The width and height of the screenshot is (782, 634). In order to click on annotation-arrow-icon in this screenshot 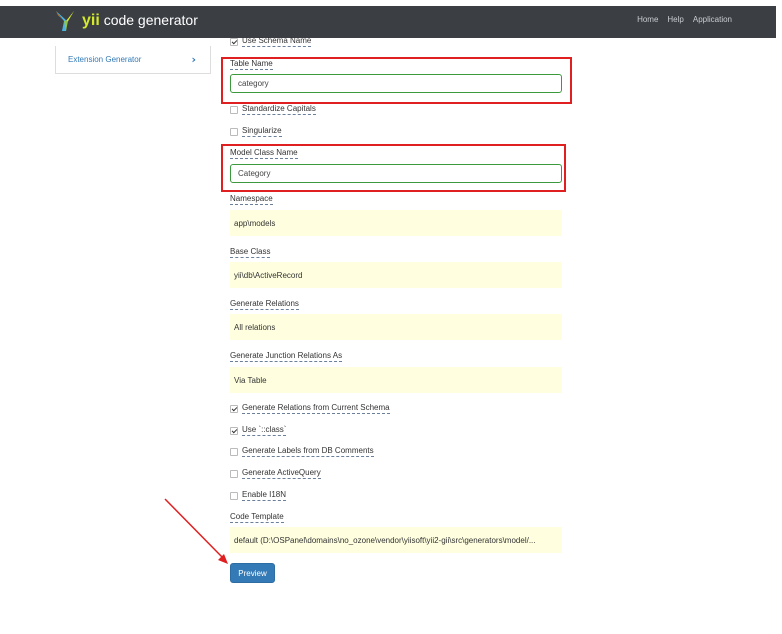, I will do `click(196, 531)`.